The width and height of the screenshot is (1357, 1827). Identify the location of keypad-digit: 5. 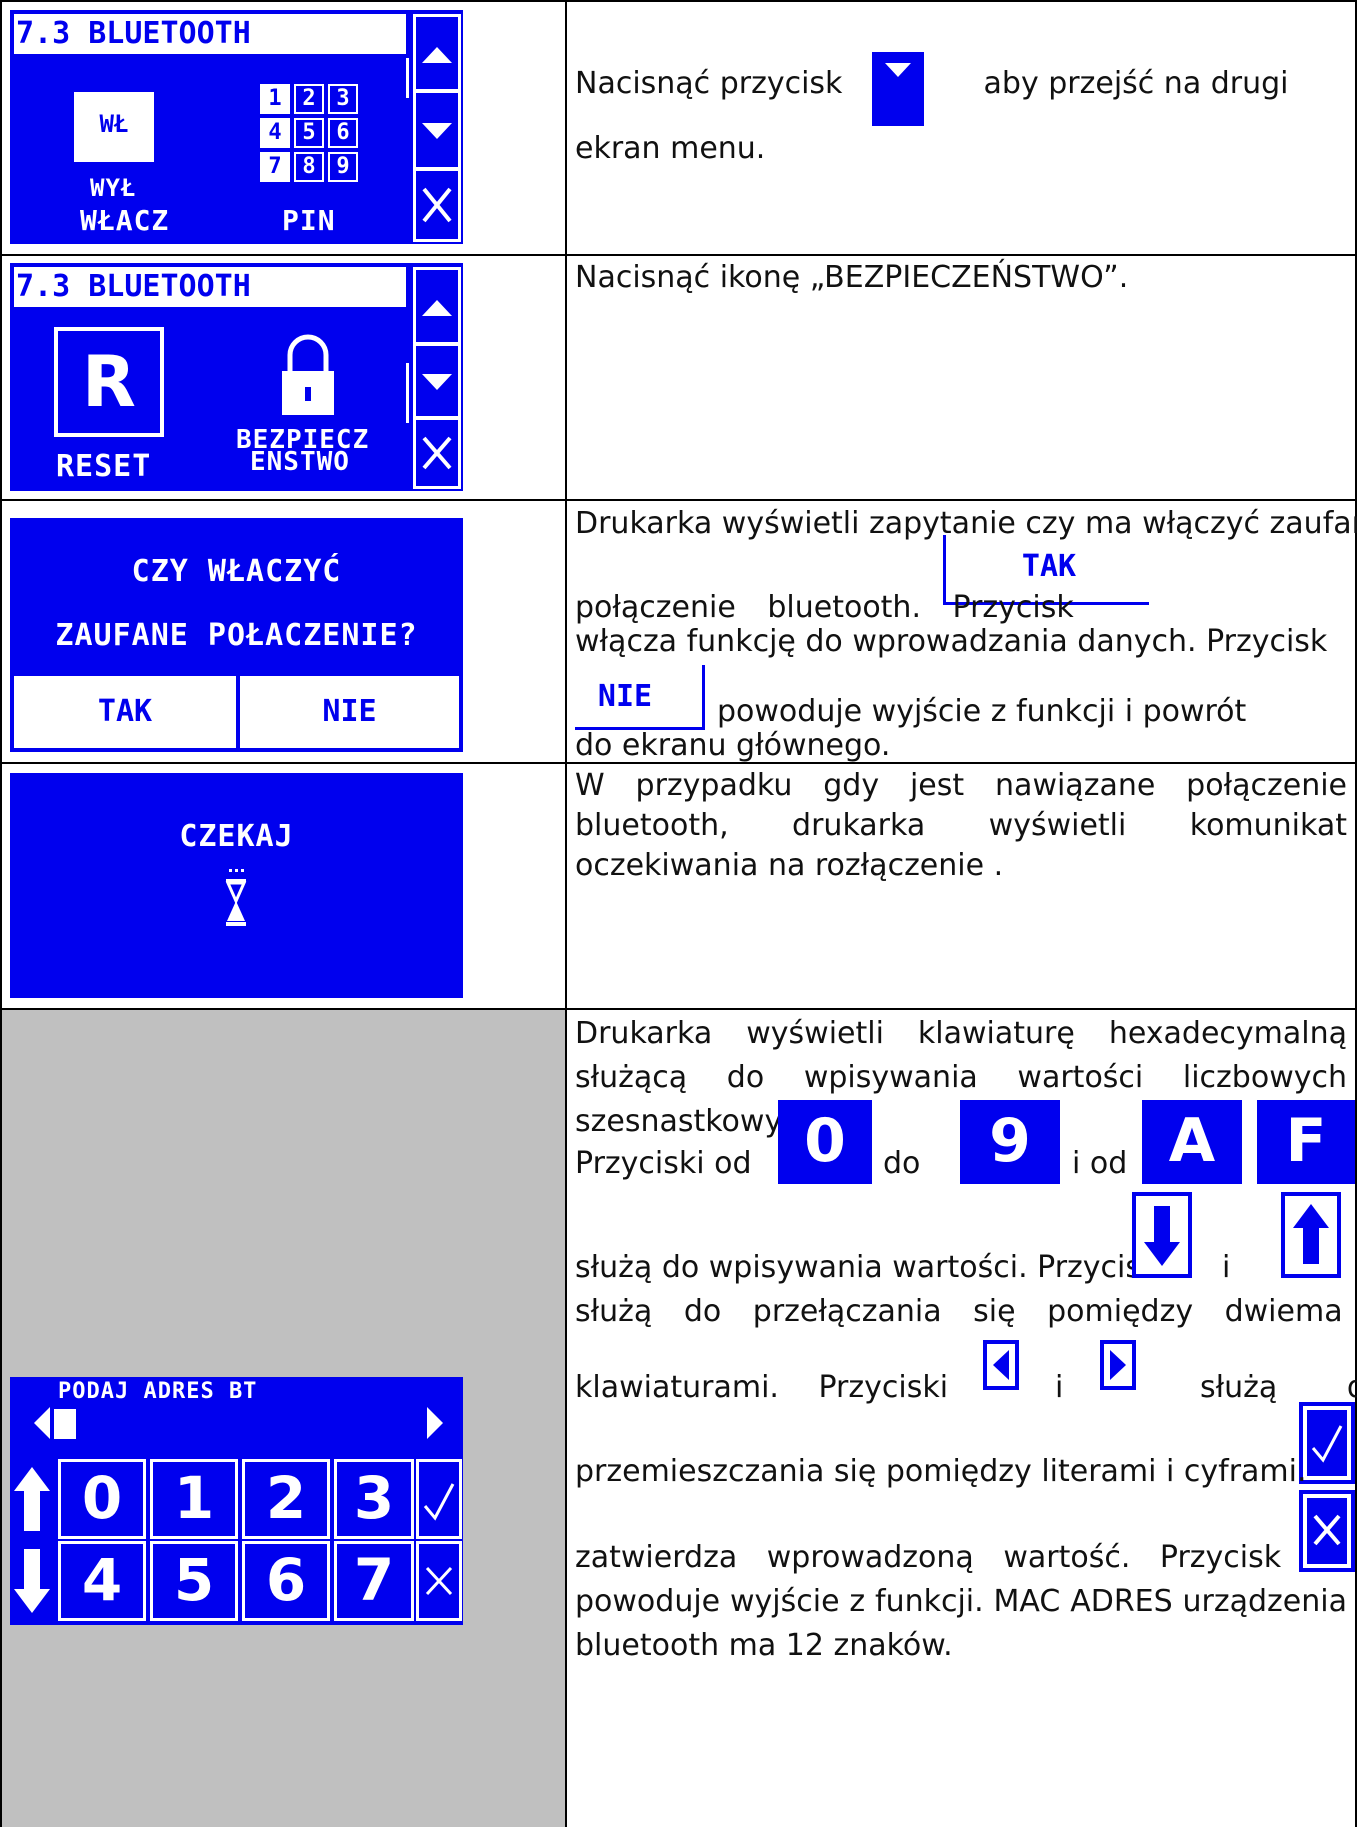
(309, 133).